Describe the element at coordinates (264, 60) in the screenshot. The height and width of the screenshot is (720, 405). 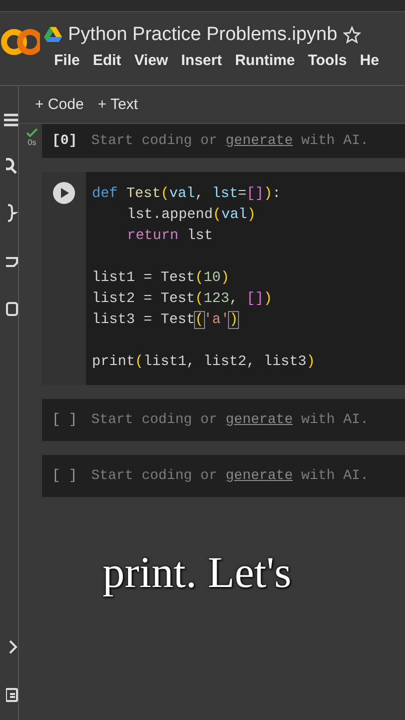
I see `menu-item: Runtime` at that location.